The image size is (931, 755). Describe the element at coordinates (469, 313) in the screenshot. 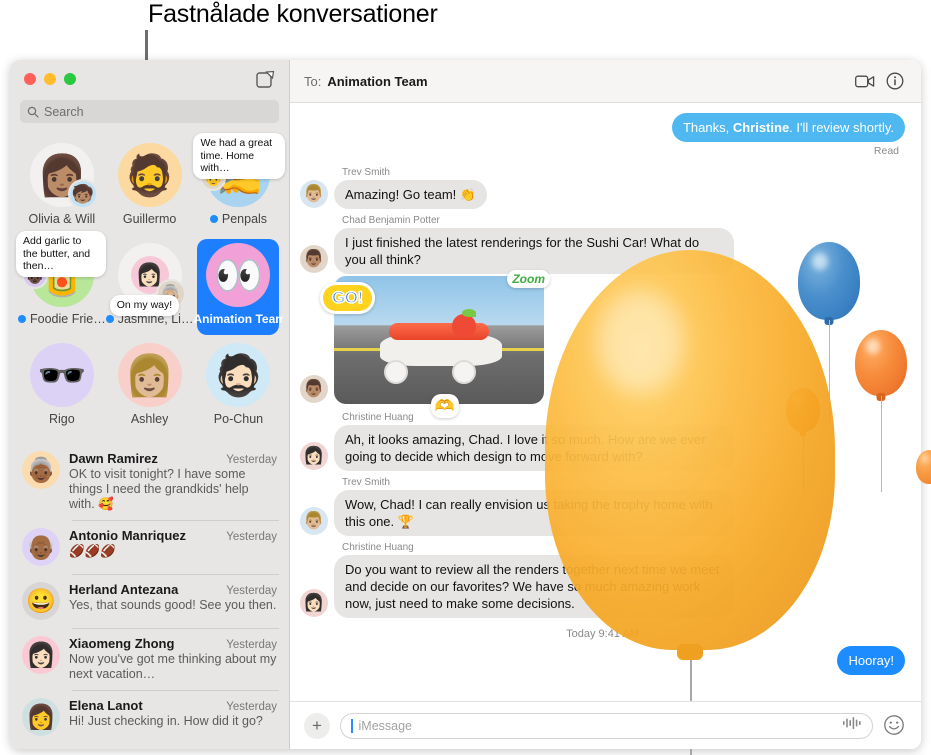

I see `driver-leaf` at that location.